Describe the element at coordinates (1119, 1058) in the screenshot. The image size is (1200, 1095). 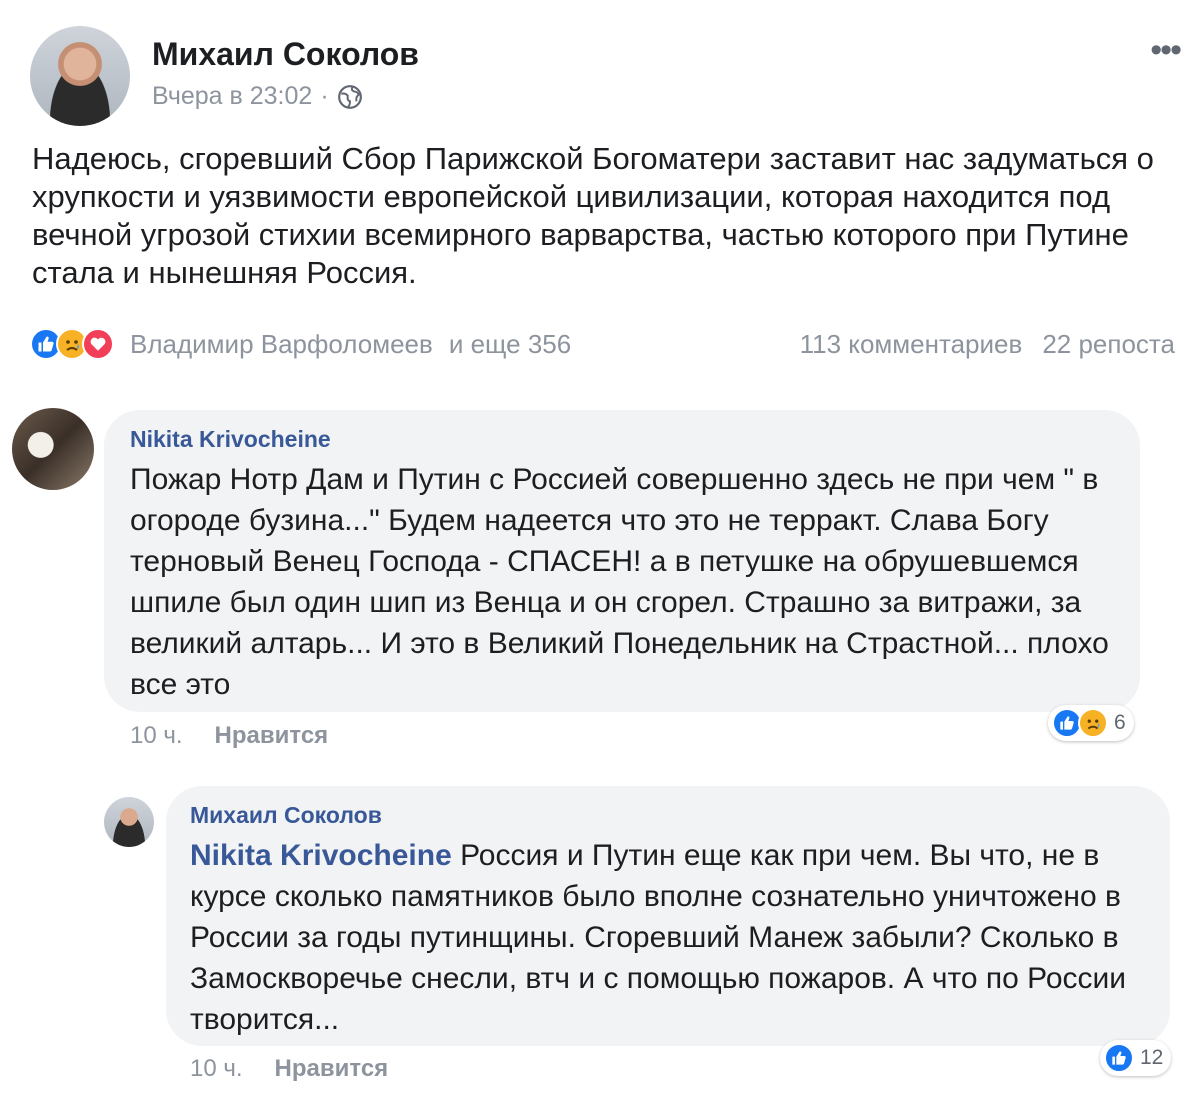
I see `like-icon` at that location.